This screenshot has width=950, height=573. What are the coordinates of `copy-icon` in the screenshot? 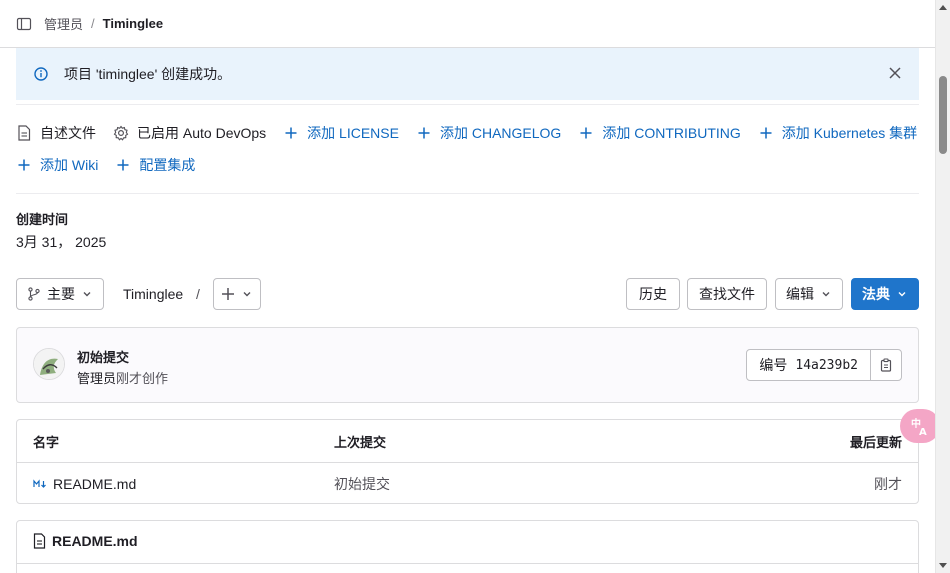 It's located at (886, 365).